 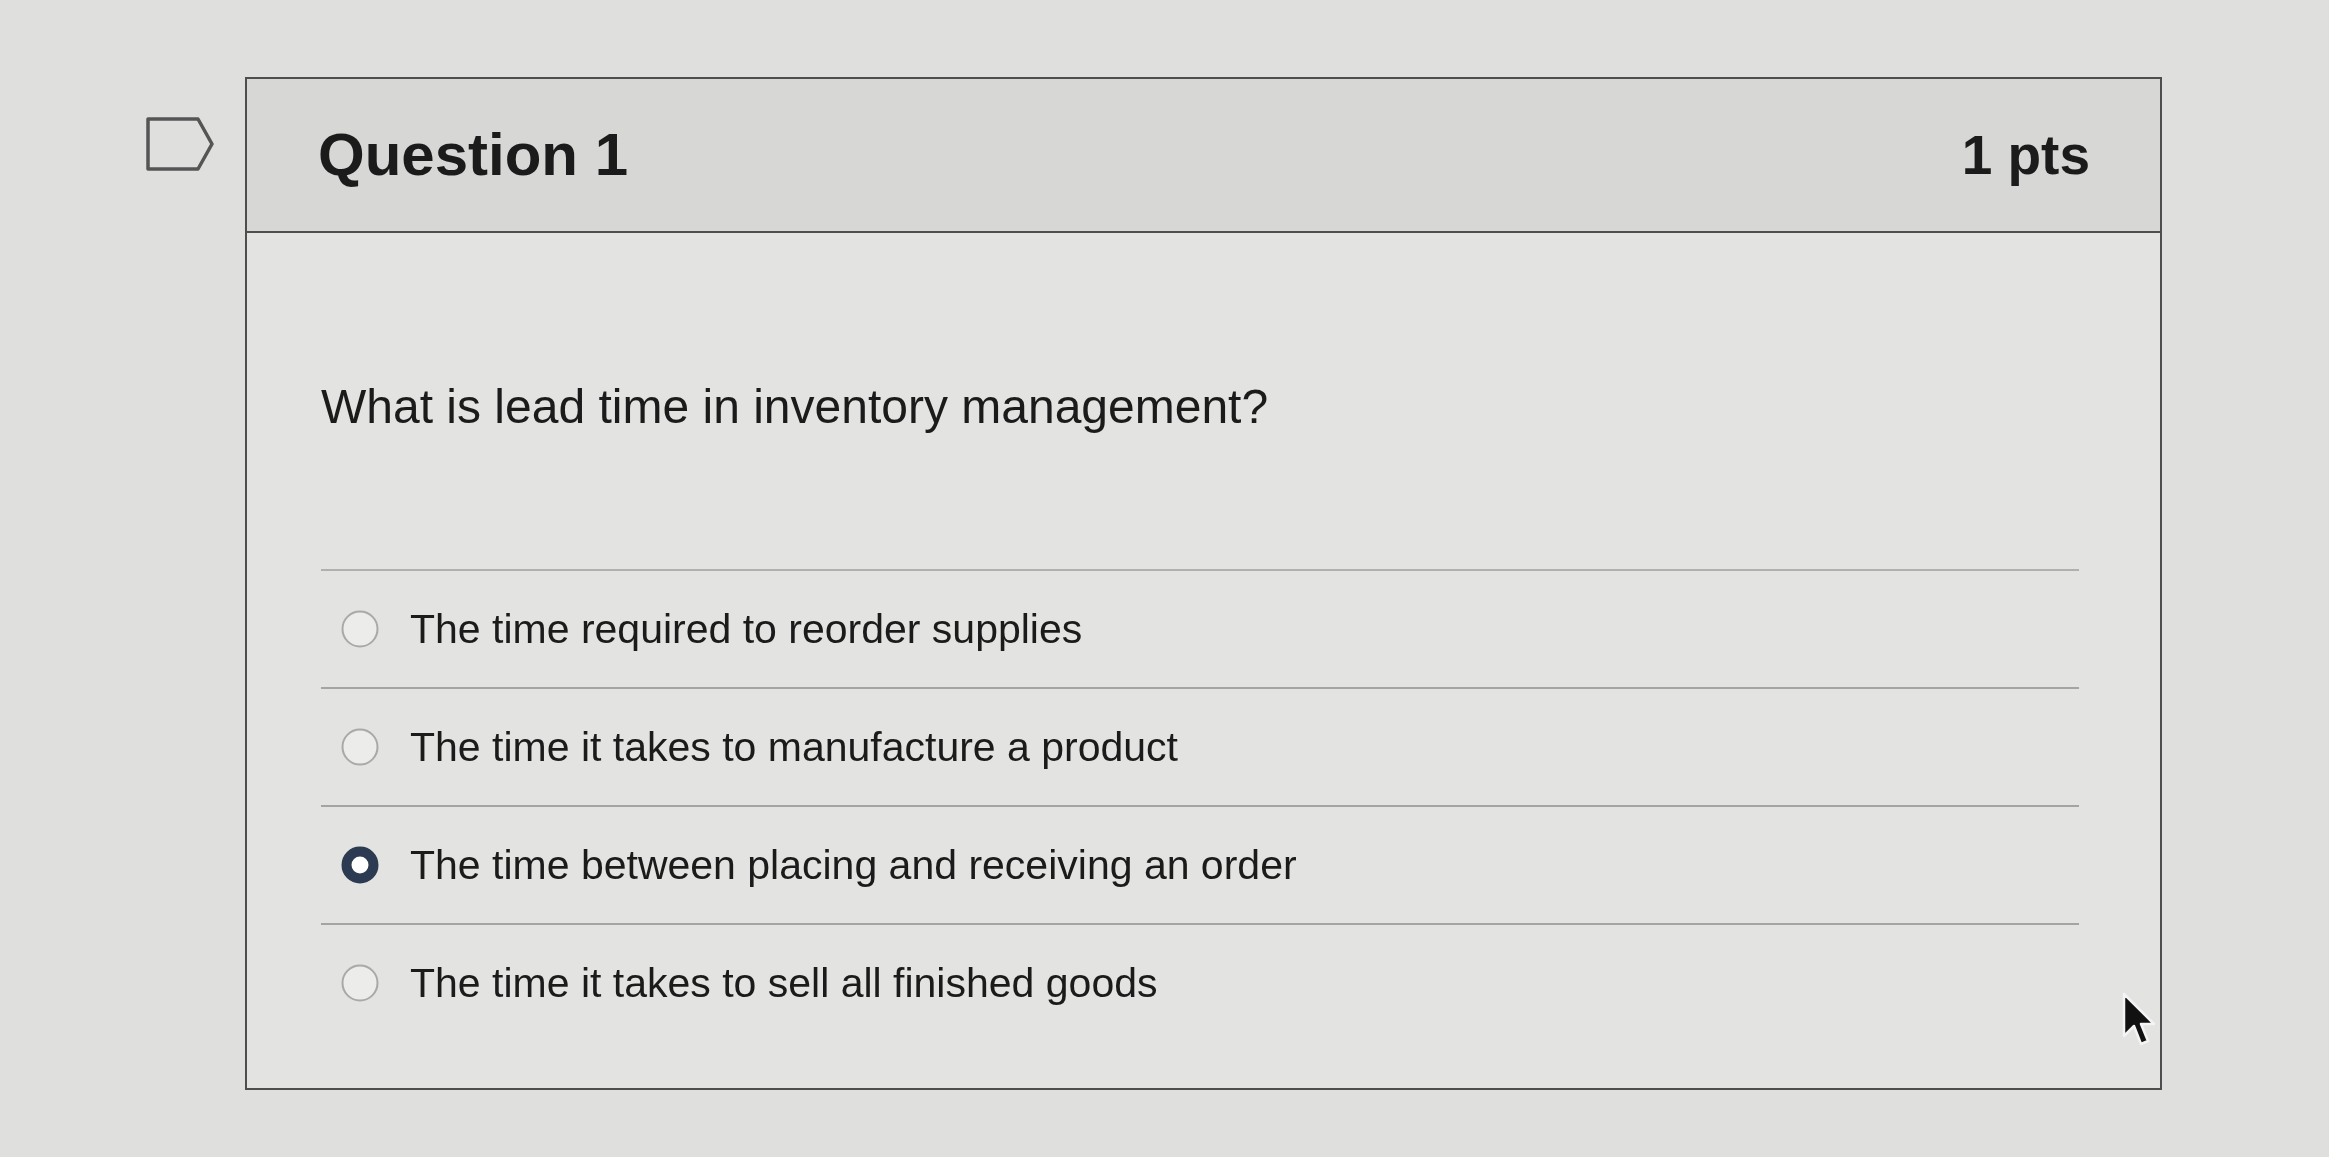 What do you see at coordinates (794, 747) in the screenshot?
I see `answer-label: The time it takes to manufacture a product` at bounding box center [794, 747].